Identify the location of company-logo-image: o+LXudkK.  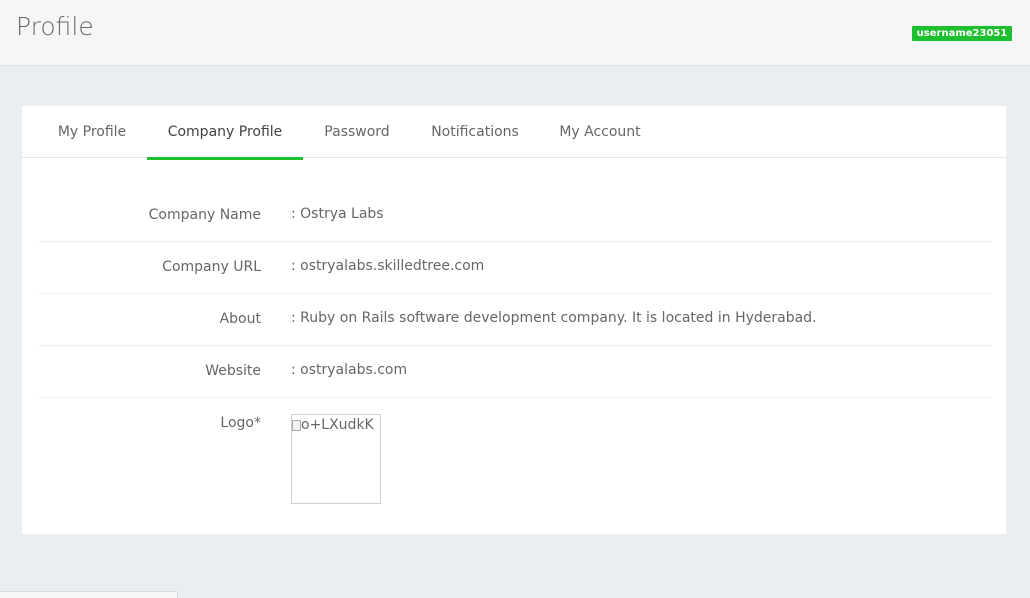
(336, 459).